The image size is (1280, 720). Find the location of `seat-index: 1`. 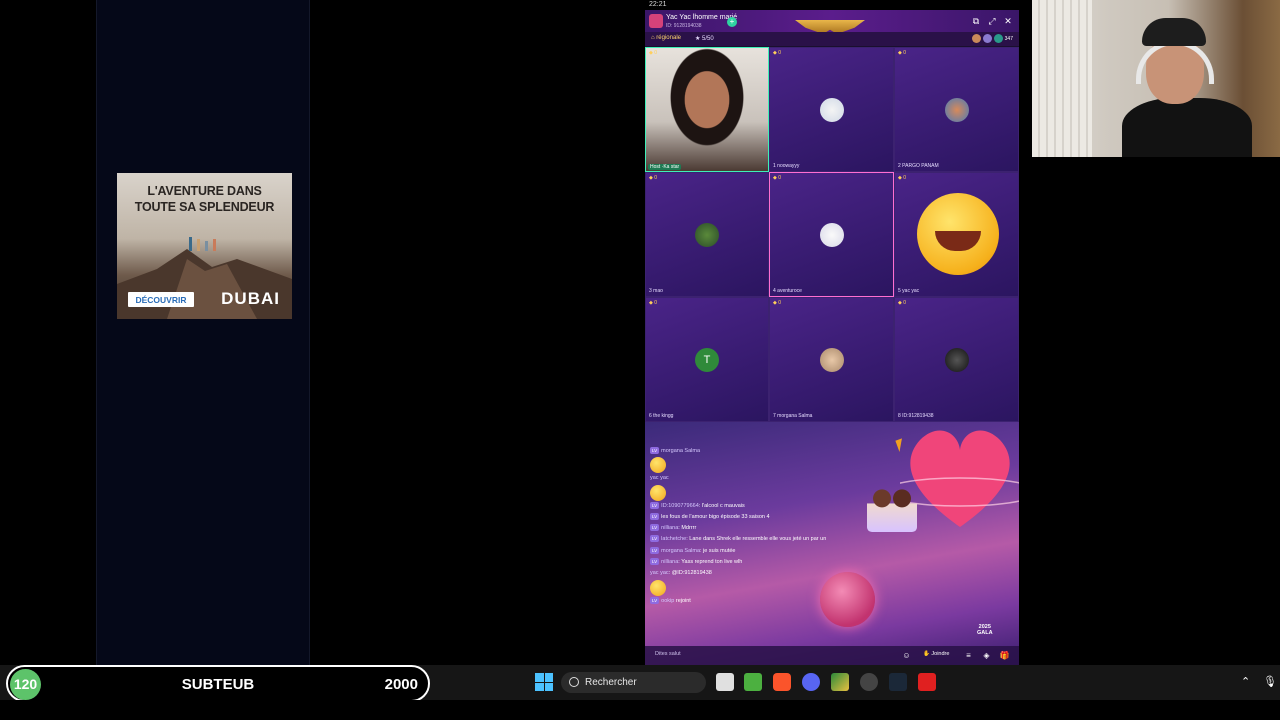

seat-index: 1 is located at coordinates (774, 166).